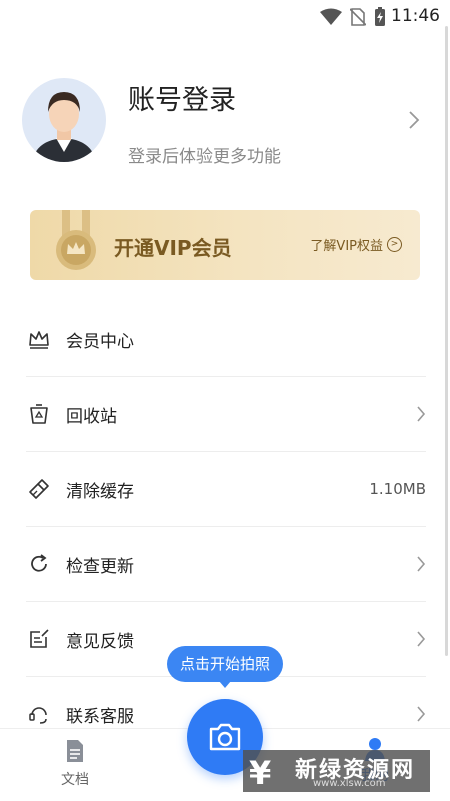 This screenshot has height=801, width=450. I want to click on profile-header: 账号登录 登录后体验更多功能, so click(225, 120).